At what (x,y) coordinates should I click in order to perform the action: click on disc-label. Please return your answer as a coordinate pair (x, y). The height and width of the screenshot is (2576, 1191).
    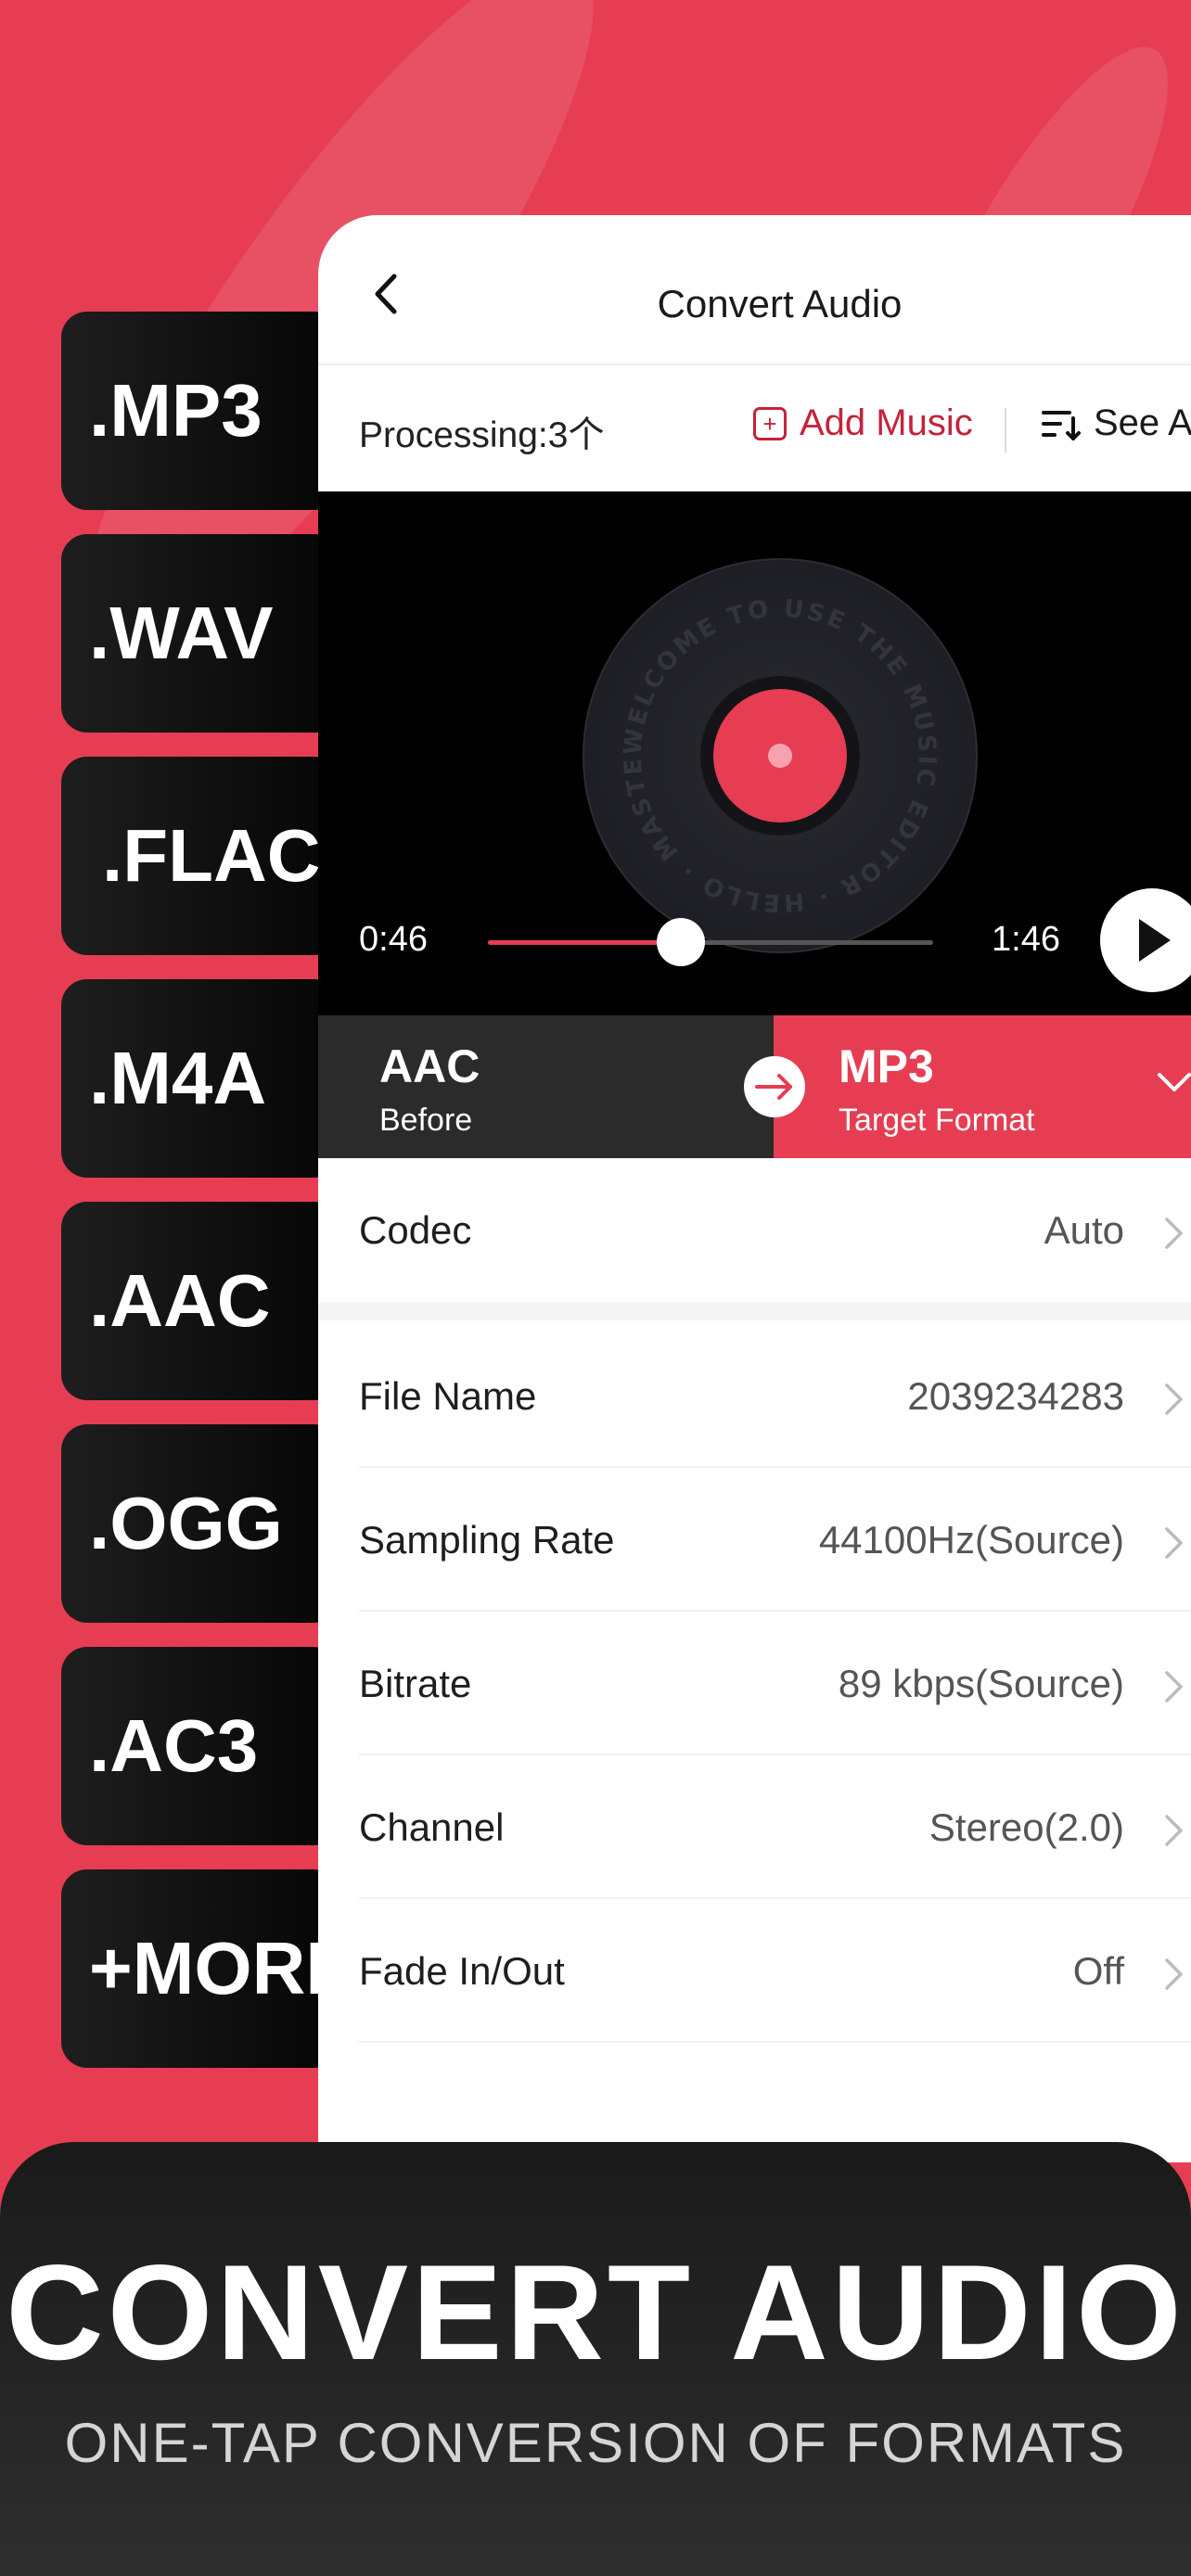
    Looking at the image, I should click on (780, 756).